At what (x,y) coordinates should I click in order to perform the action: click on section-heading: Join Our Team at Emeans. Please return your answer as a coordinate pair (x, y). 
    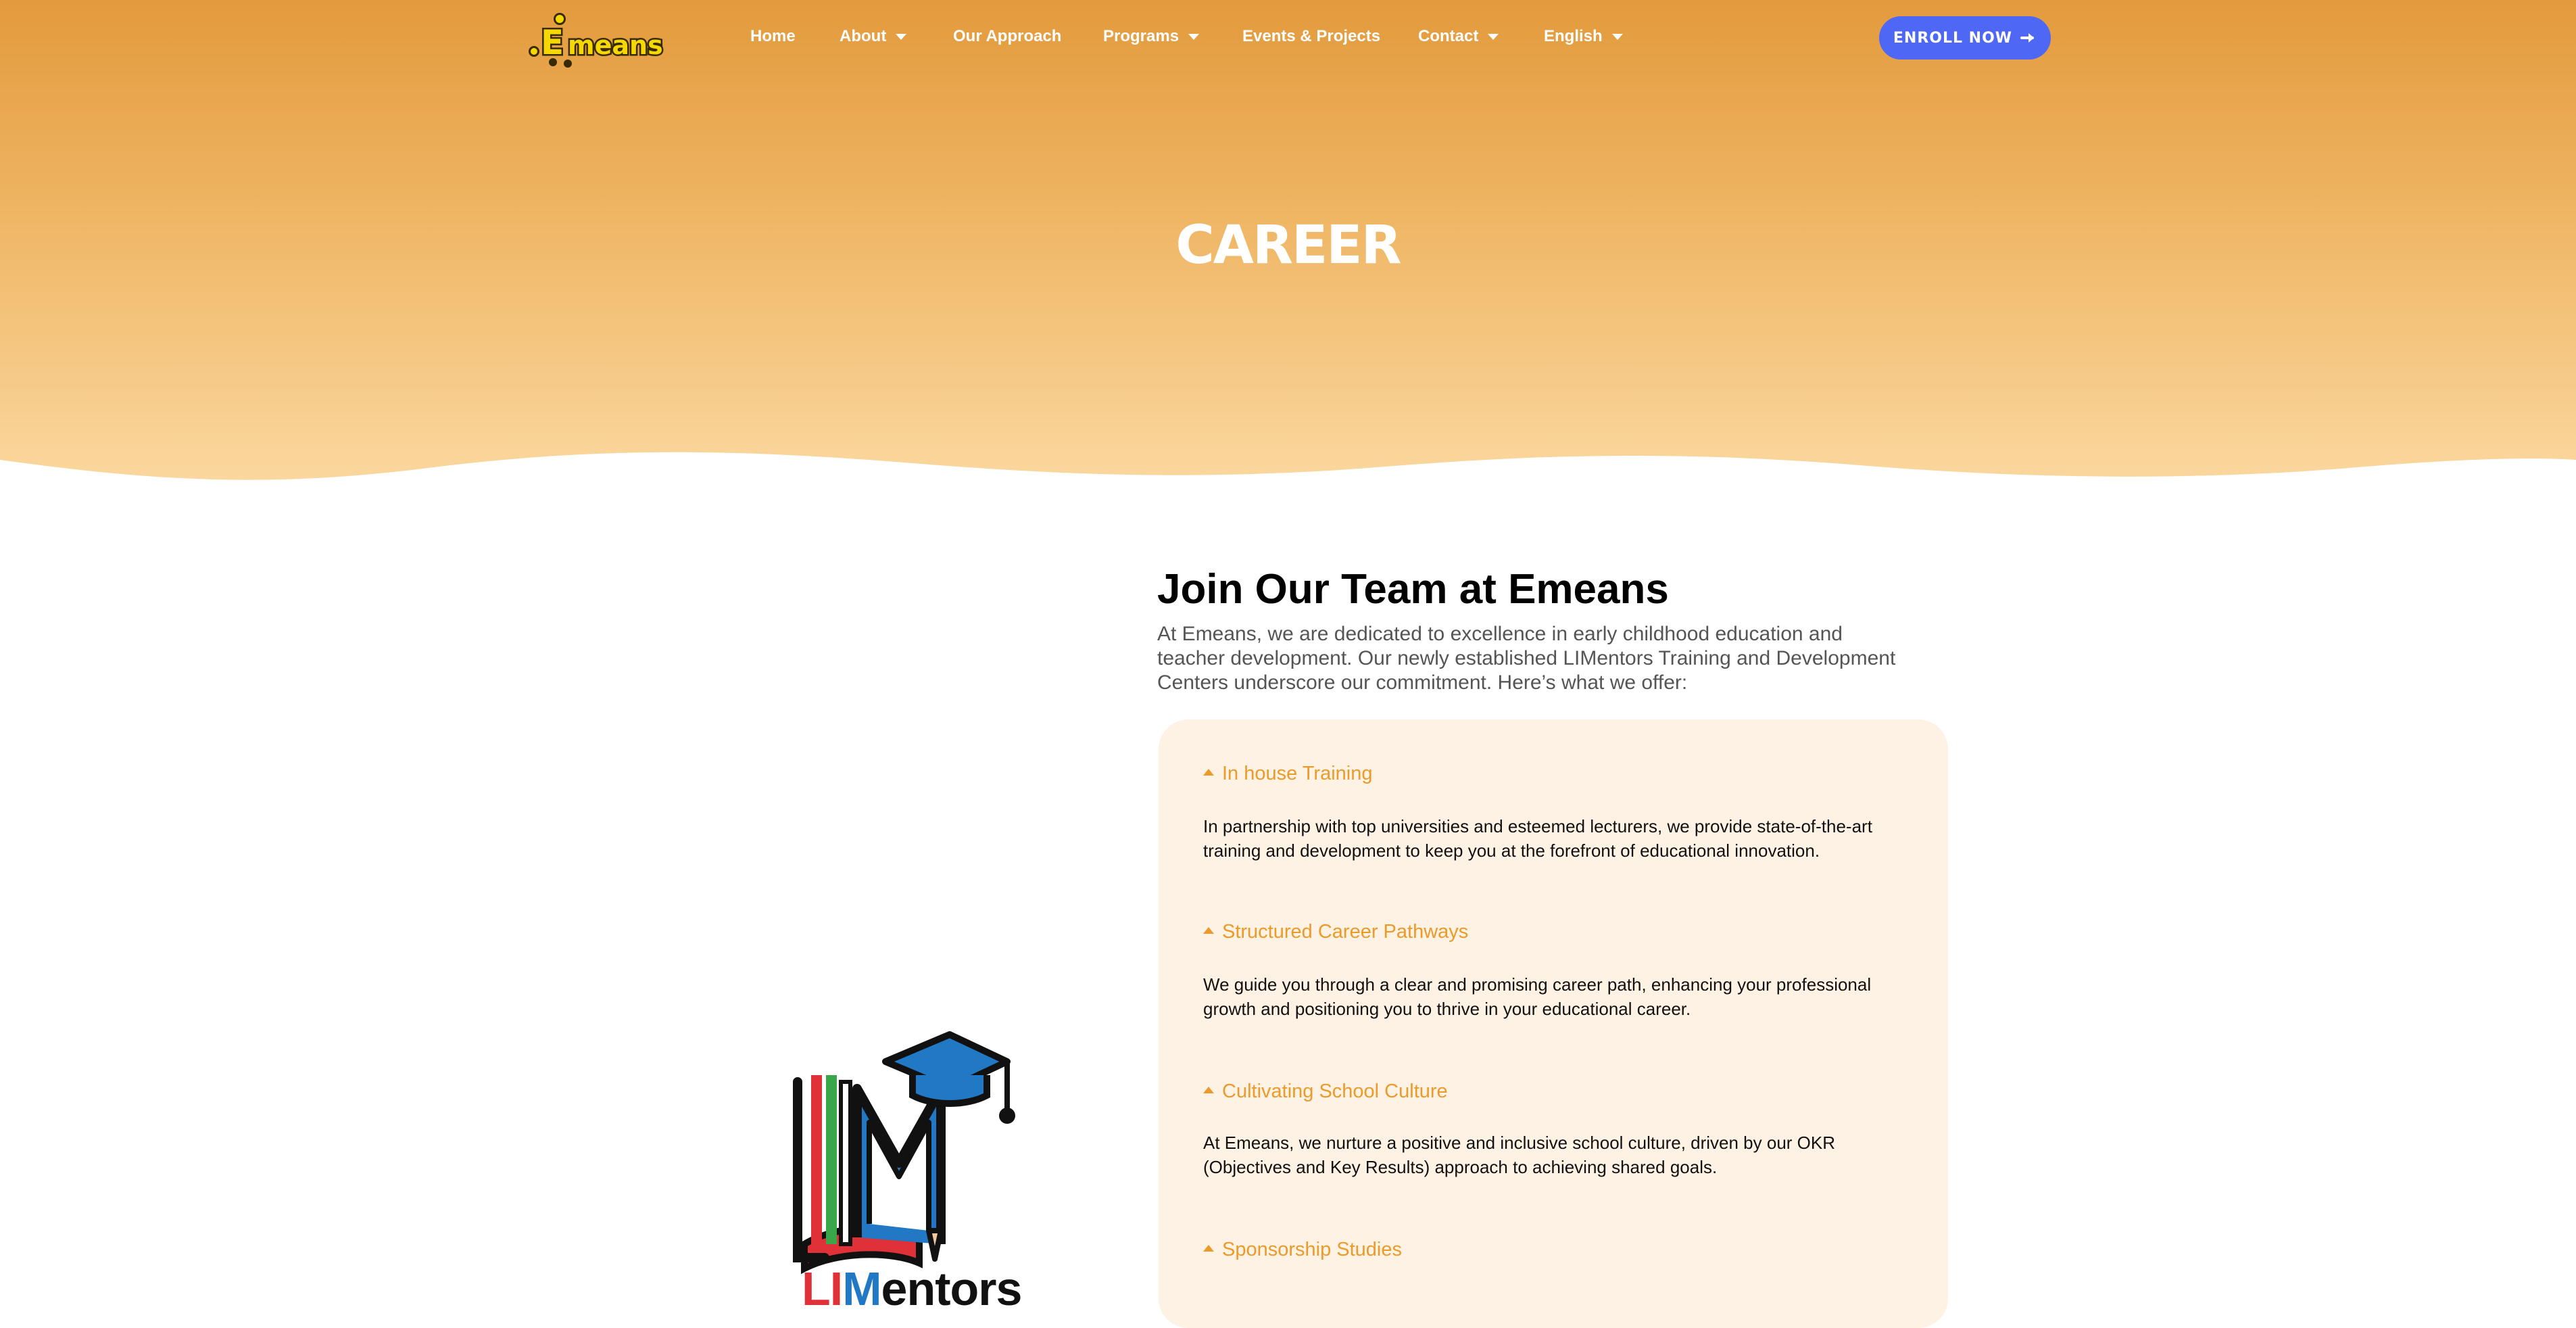
    Looking at the image, I should click on (1413, 589).